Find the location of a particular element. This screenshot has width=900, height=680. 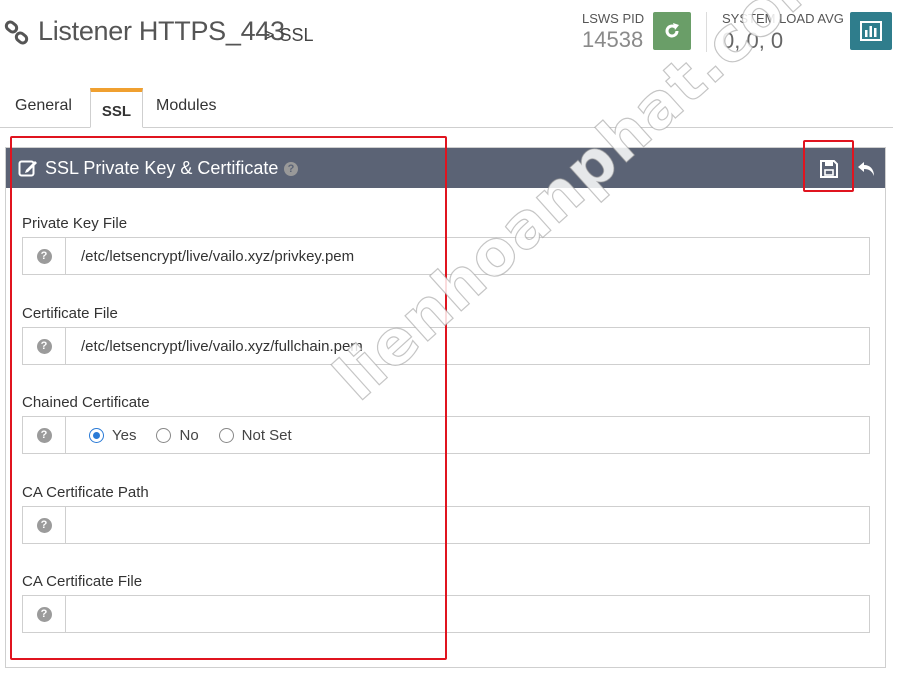

page-title: Listener HTTPS_443 is located at coordinates (161, 31).